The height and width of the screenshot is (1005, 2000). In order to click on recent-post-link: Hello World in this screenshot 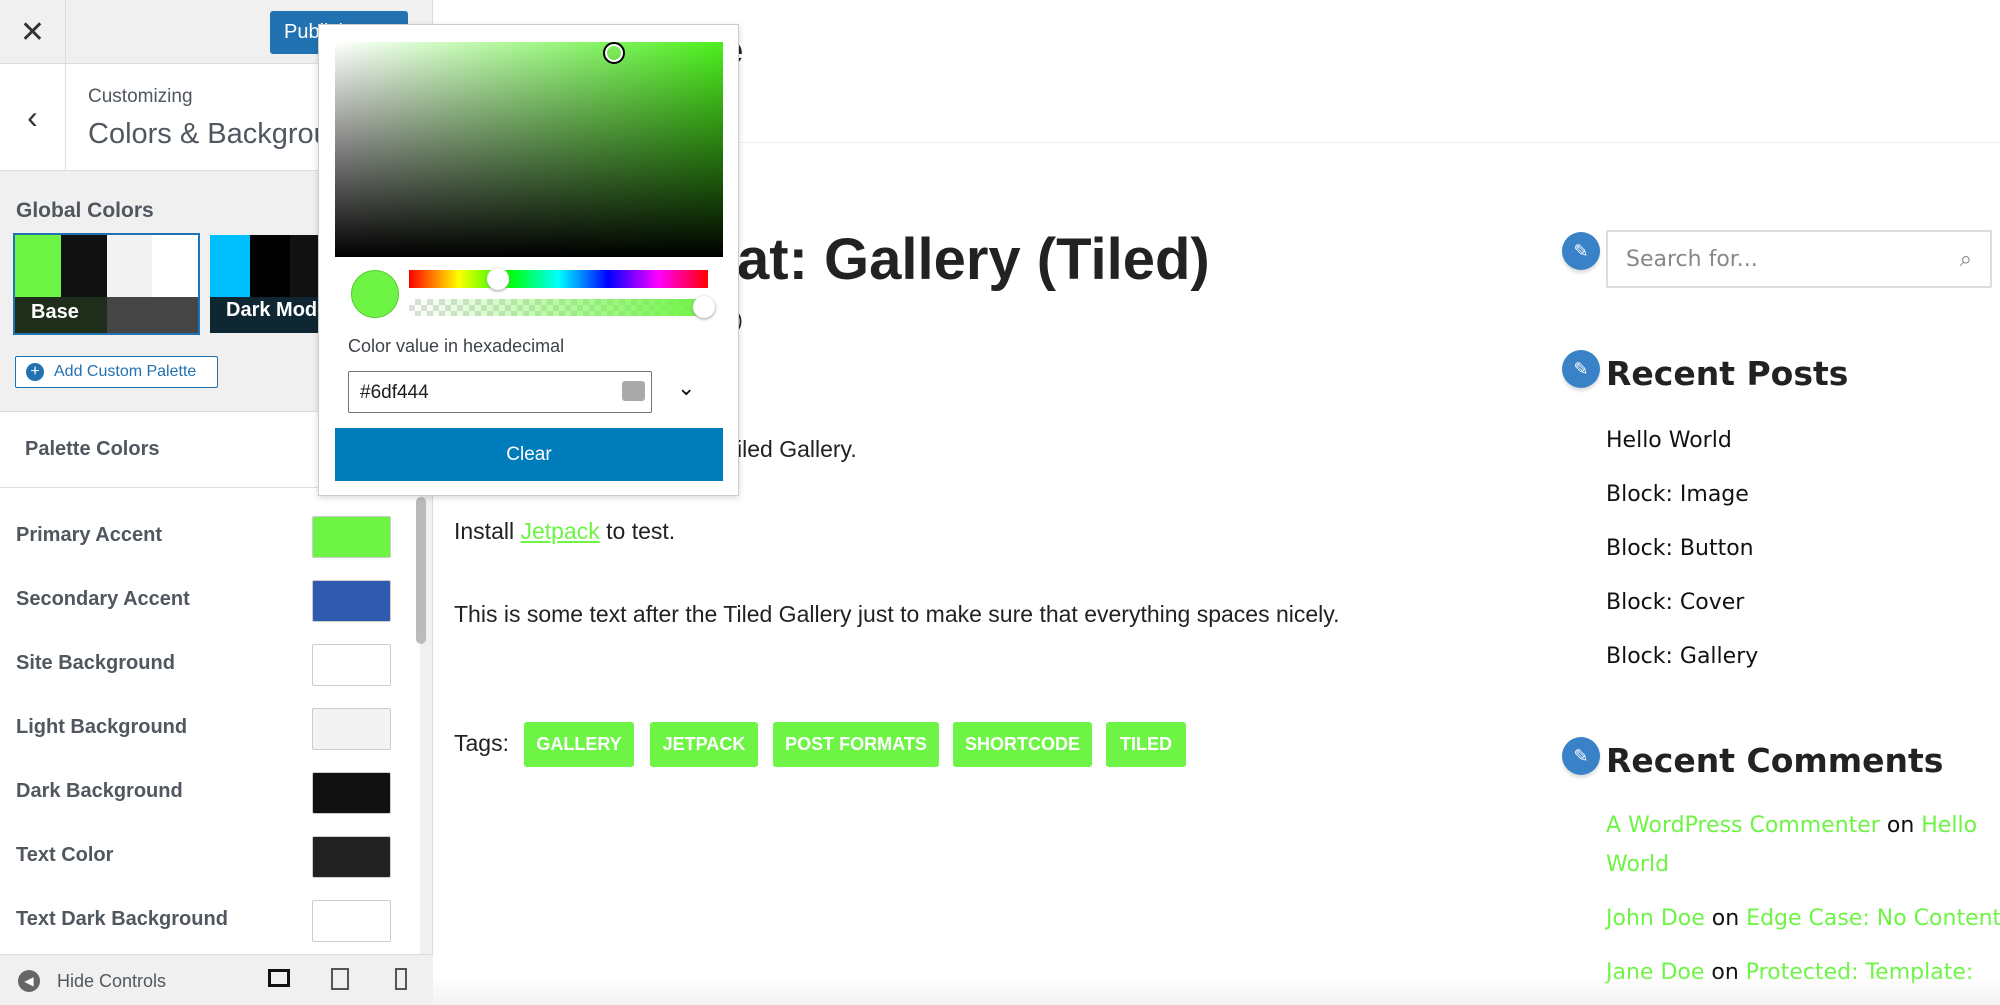, I will do `click(1669, 440)`.